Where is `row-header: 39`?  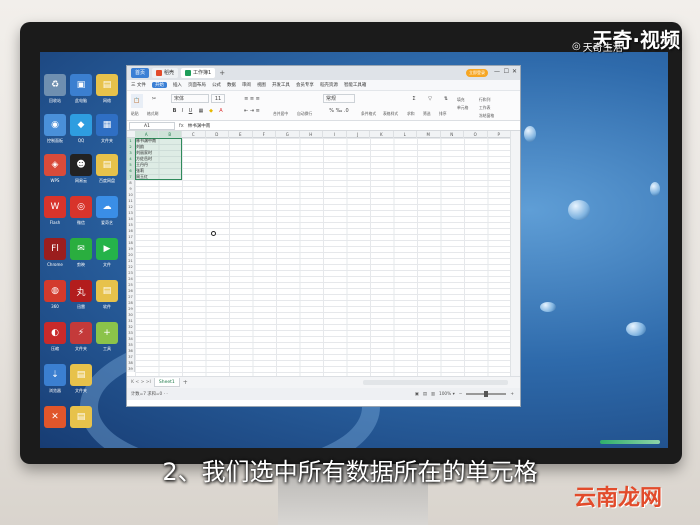
row-header: 39 is located at coordinates (131, 369).